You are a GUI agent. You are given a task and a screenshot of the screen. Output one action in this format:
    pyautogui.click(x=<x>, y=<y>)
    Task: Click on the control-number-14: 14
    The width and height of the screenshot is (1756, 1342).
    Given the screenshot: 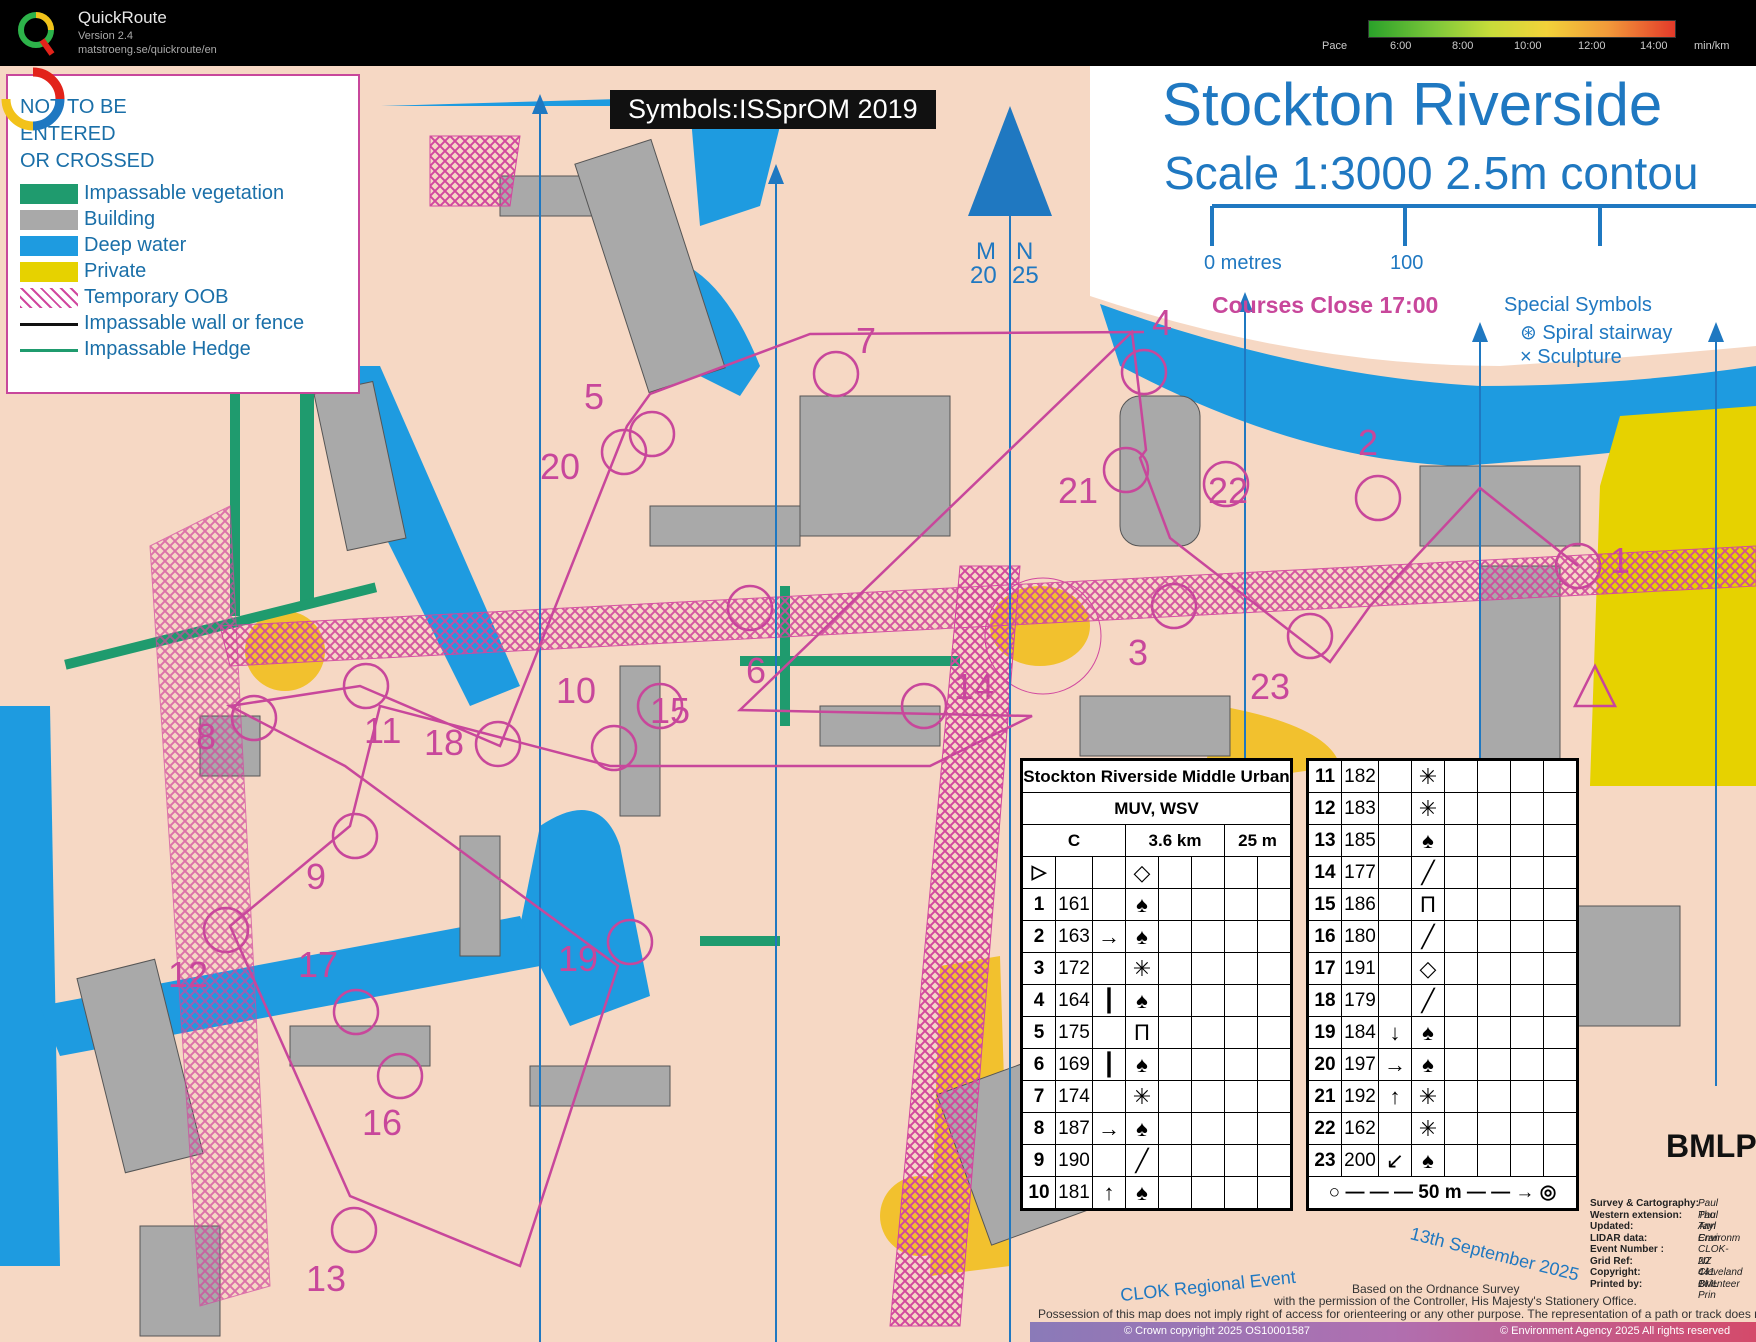 What is the action you would take?
    pyautogui.click(x=974, y=686)
    